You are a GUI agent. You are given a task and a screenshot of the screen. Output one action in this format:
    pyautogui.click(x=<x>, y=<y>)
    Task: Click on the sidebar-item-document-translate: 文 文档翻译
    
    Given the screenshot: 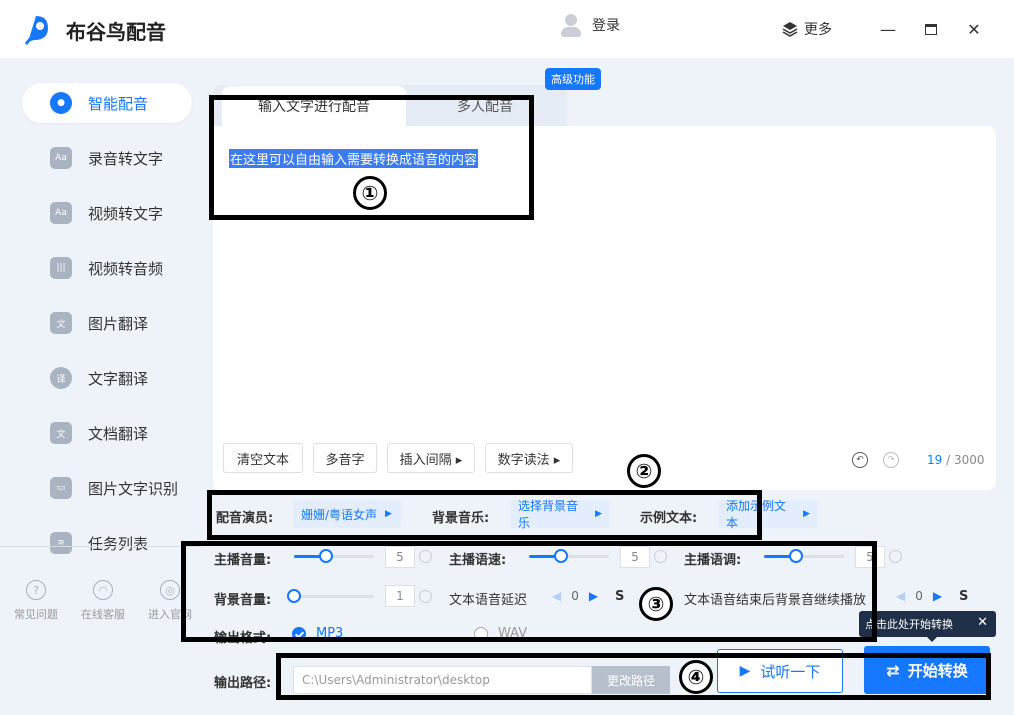 What is the action you would take?
    pyautogui.click(x=107, y=433)
    